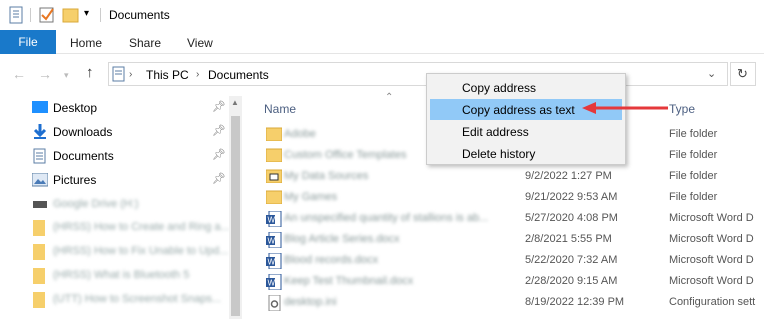  Describe the element at coordinates (40, 204) in the screenshot. I see `drive-icon` at that location.